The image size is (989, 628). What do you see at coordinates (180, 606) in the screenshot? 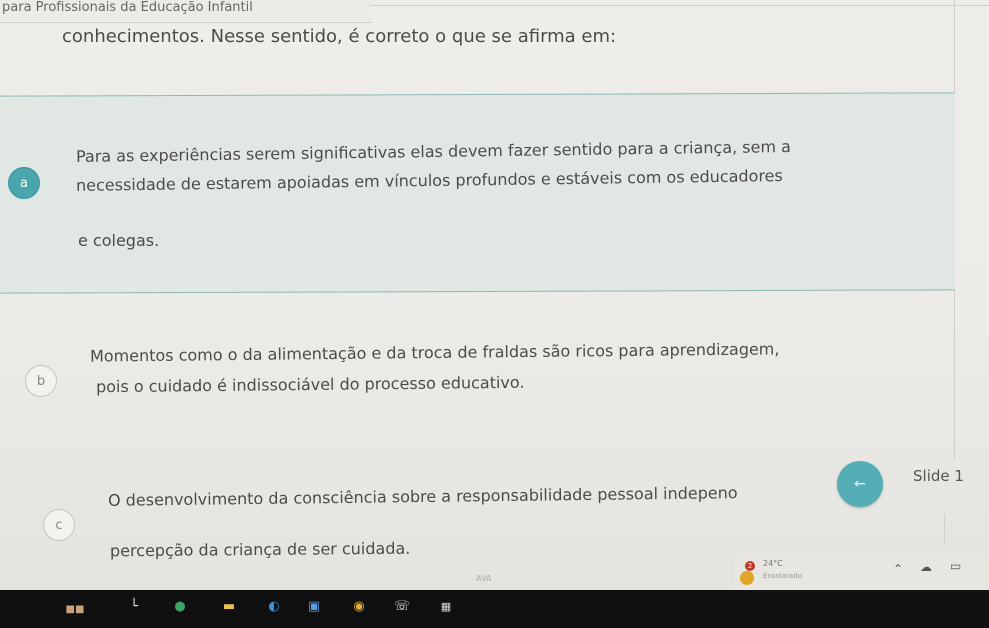
I see `app-icon: ●` at bounding box center [180, 606].